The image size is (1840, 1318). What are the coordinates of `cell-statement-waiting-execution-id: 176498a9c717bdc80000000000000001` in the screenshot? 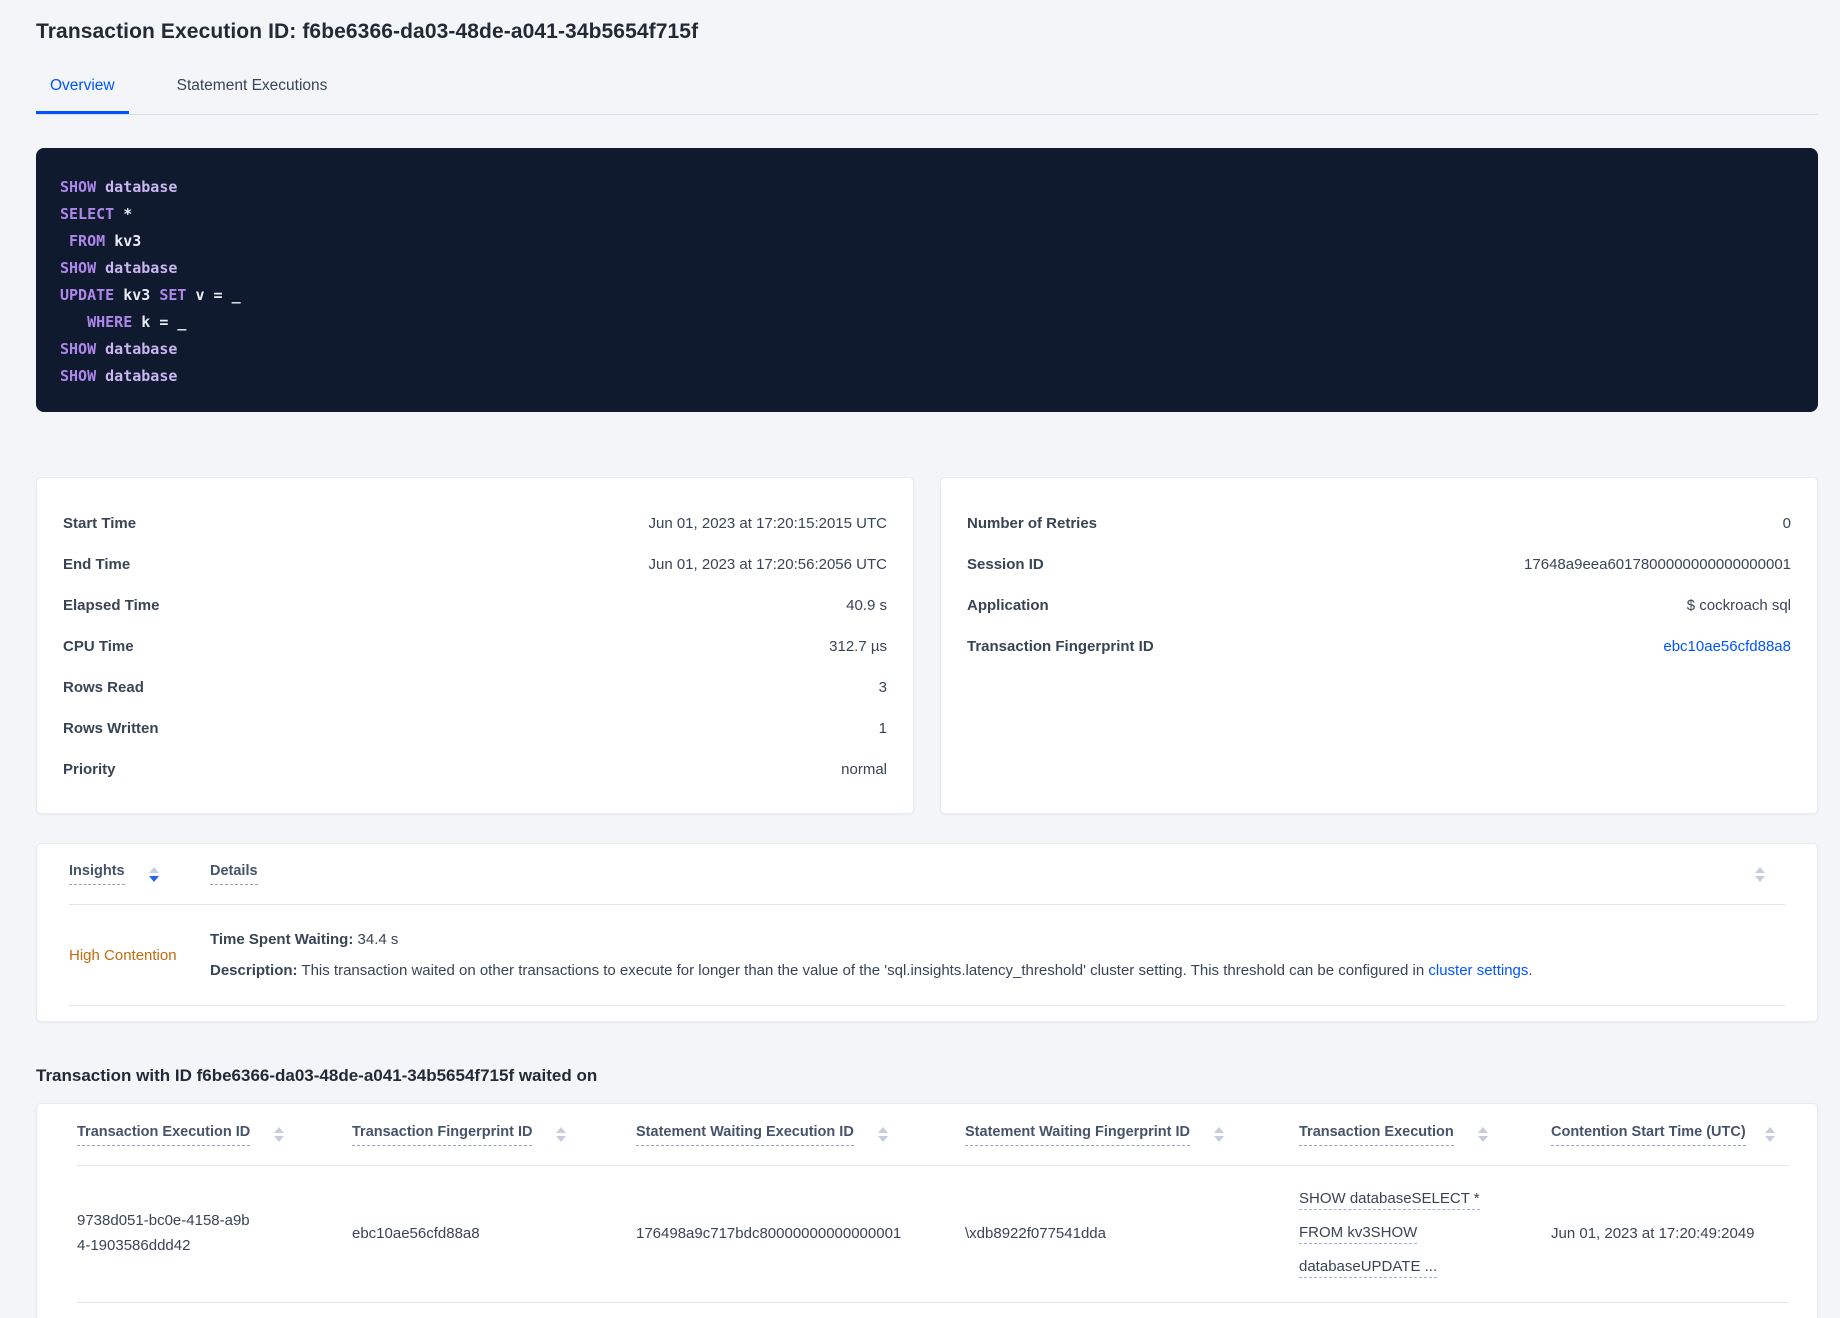 It's located at (769, 1233).